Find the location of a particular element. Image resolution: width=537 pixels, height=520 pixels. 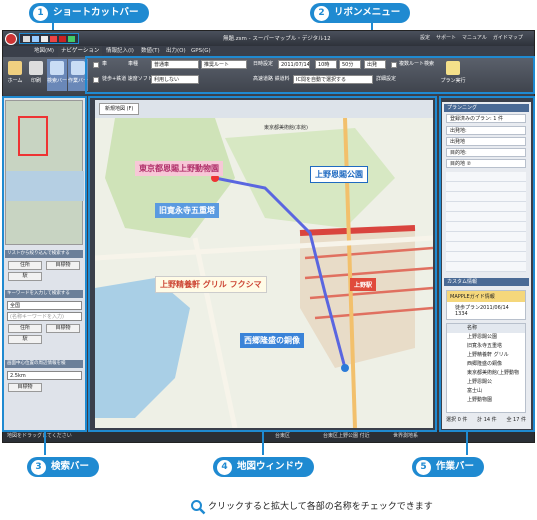

tab-map: 地図(M) is located at coordinates (44, 51).